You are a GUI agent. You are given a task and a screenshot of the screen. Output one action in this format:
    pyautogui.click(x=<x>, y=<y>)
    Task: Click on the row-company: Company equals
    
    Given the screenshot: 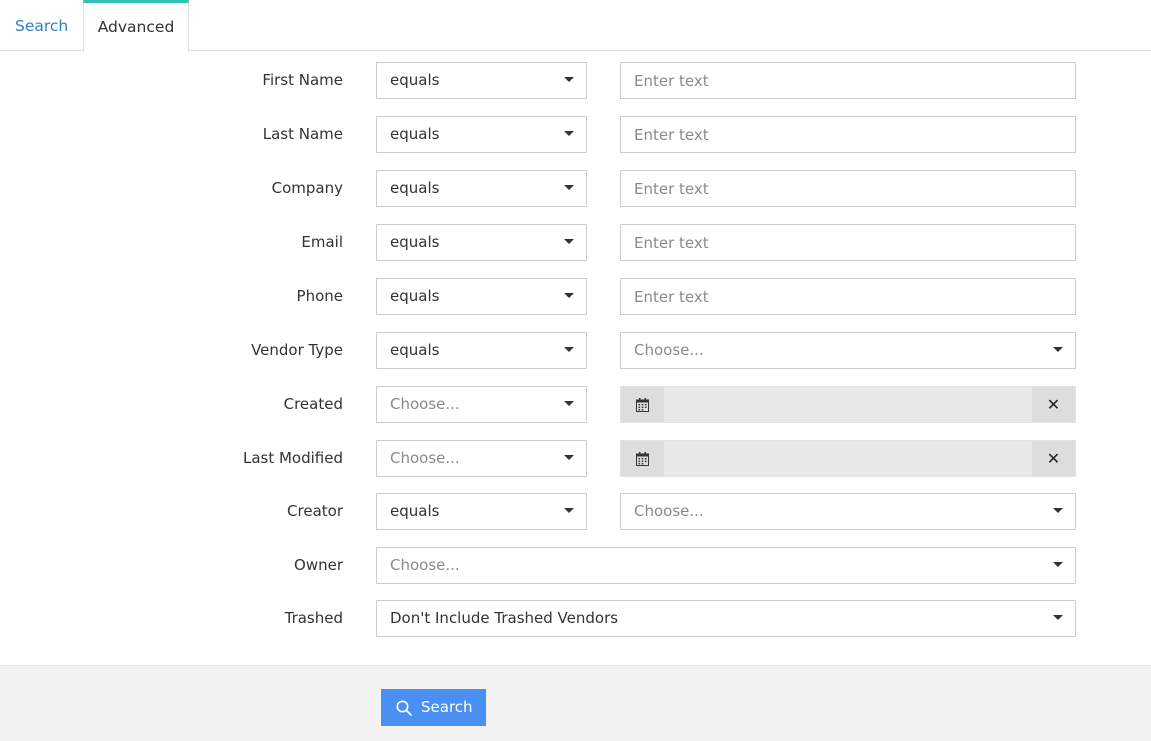 What is the action you would take?
    pyautogui.click(x=575, y=188)
    